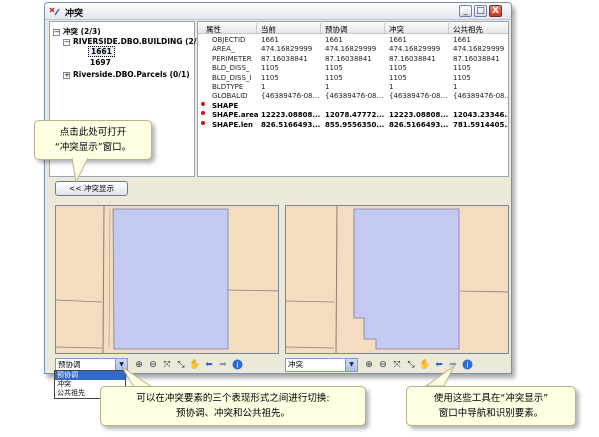 The height and width of the screenshot is (437, 599). I want to click on callout-open-display-line1: 点击此处可打开, so click(93, 132).